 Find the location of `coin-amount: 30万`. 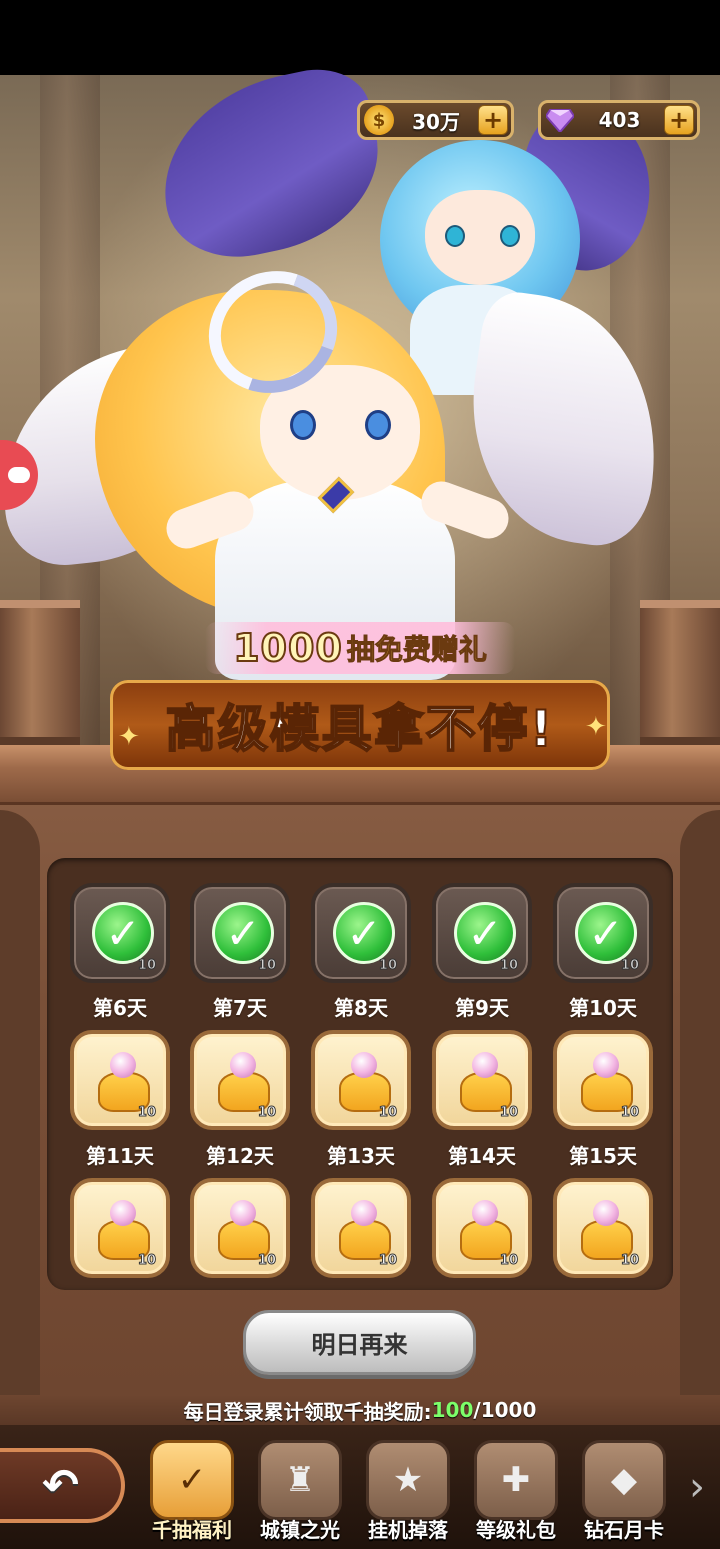

coin-amount: 30万 is located at coordinates (436, 121).